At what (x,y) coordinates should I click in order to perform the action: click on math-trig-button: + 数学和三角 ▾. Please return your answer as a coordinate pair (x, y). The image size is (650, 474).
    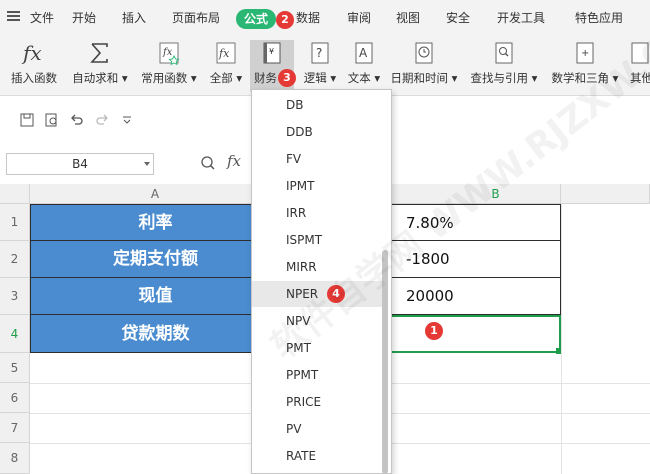
    Looking at the image, I should click on (585, 63).